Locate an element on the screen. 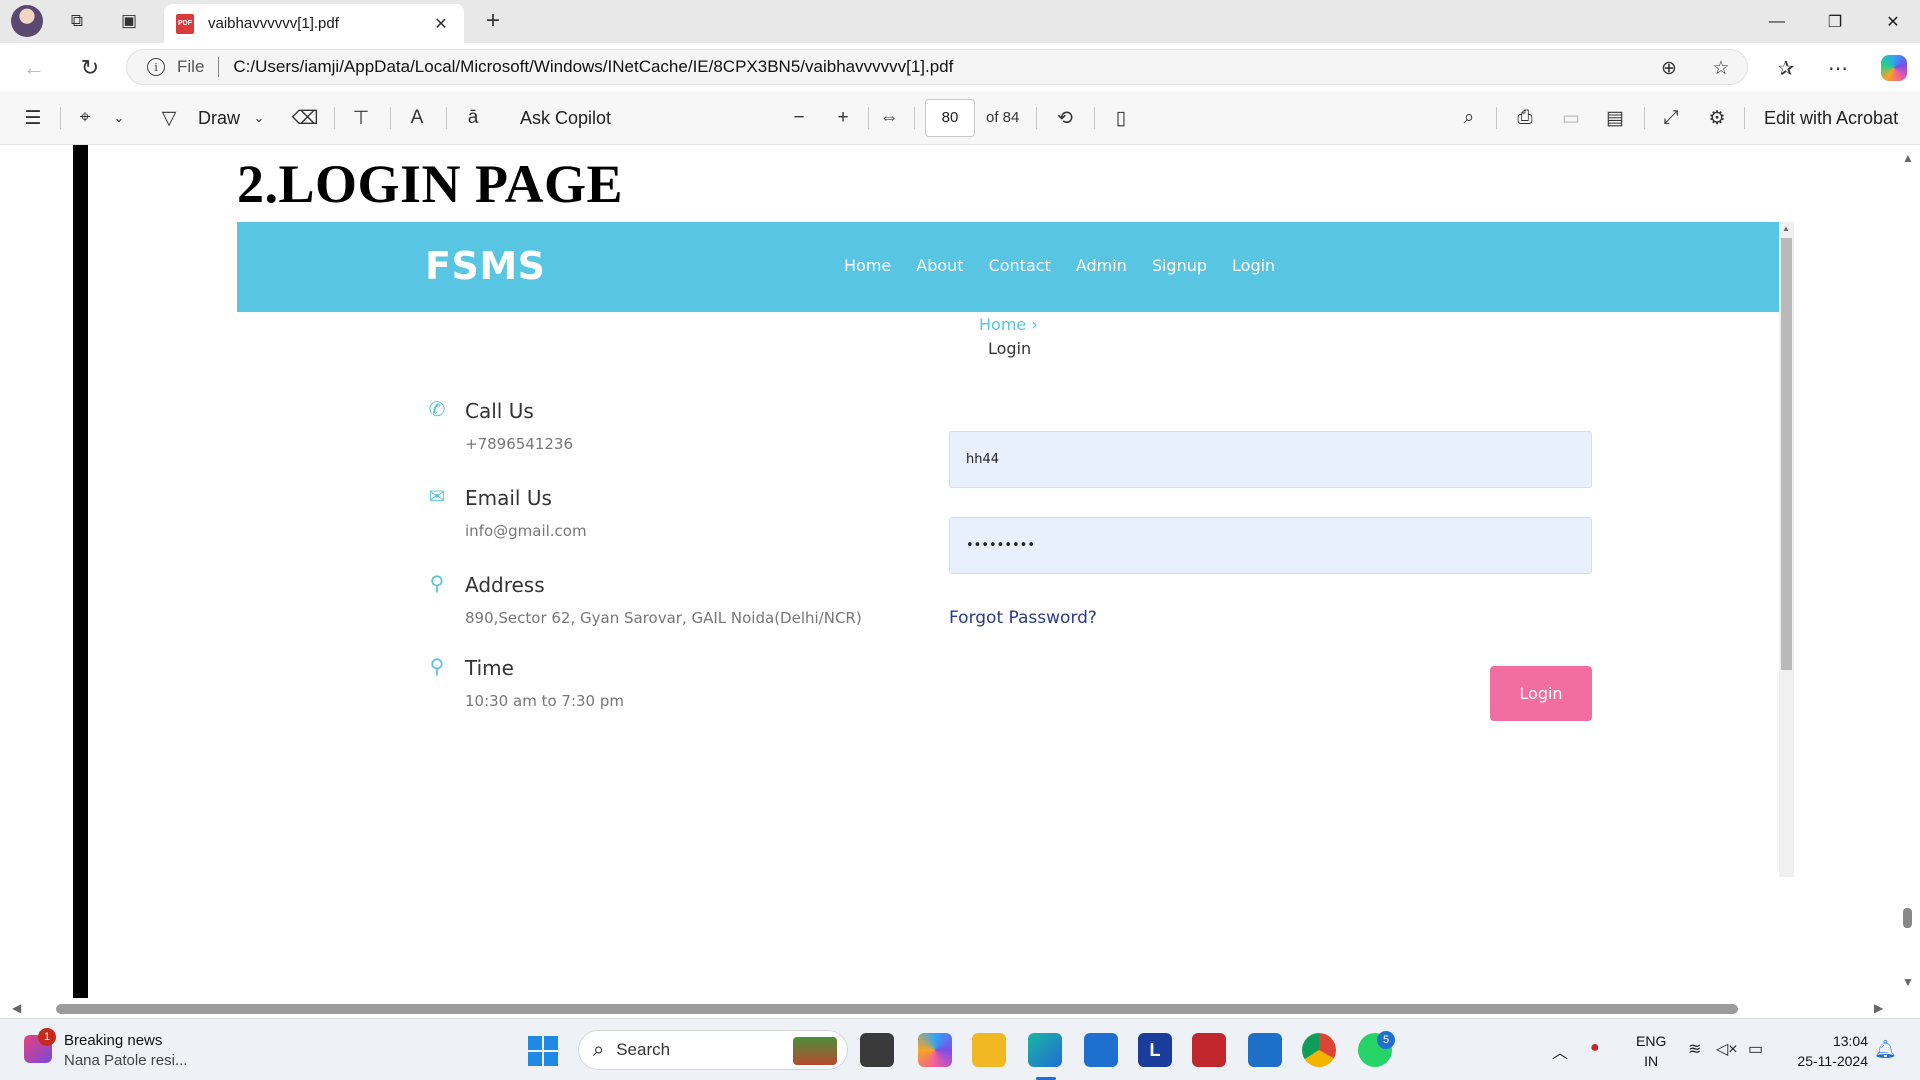 The width and height of the screenshot is (1920, 1080). find-icon: ⌕ is located at coordinates (1469, 118).